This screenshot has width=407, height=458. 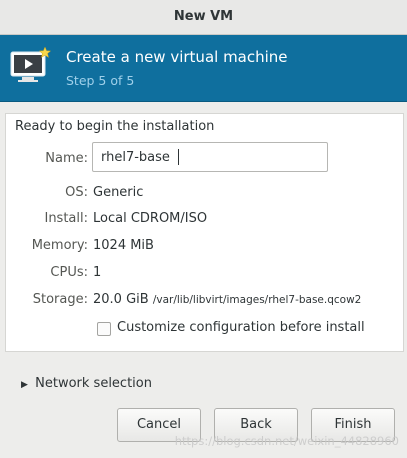 What do you see at coordinates (121, 299) in the screenshot?
I see `storage-size: 20.0 GiB` at bounding box center [121, 299].